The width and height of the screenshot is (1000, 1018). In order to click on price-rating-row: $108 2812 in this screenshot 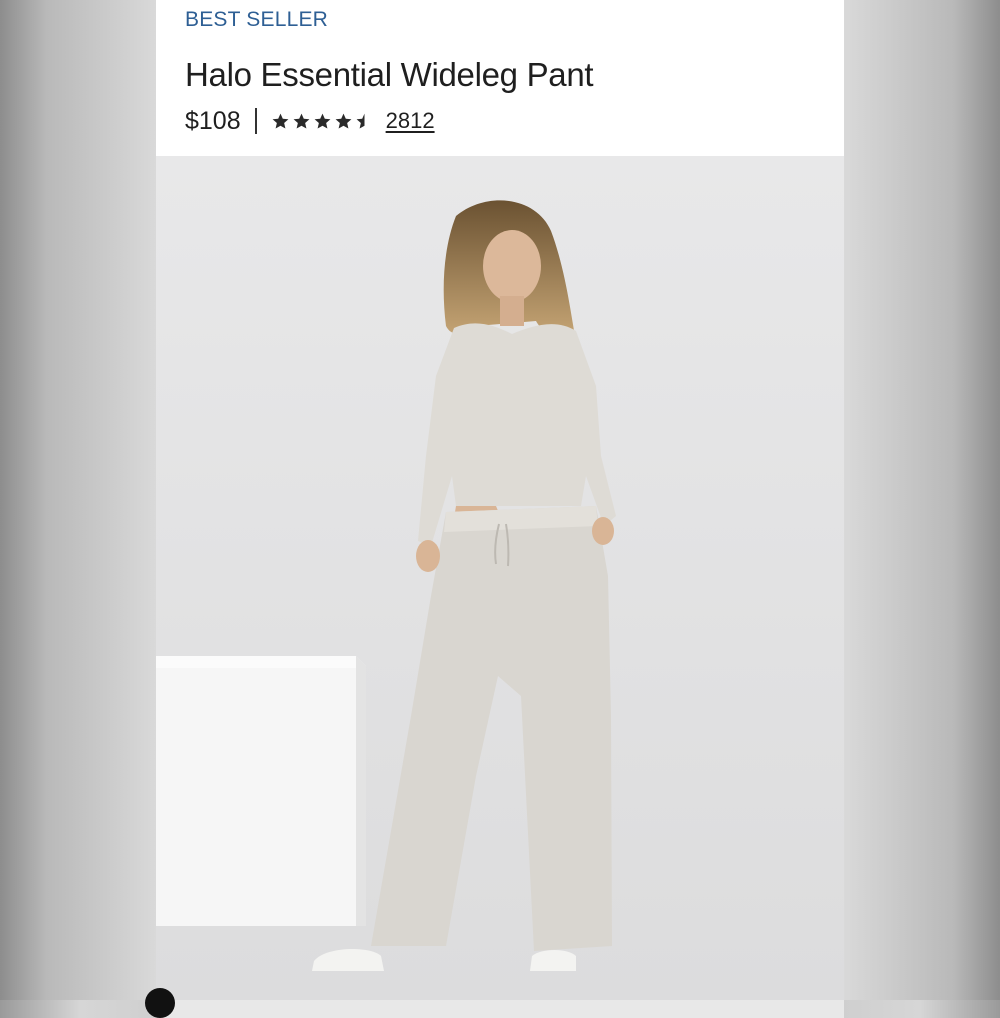, I will do `click(310, 121)`.